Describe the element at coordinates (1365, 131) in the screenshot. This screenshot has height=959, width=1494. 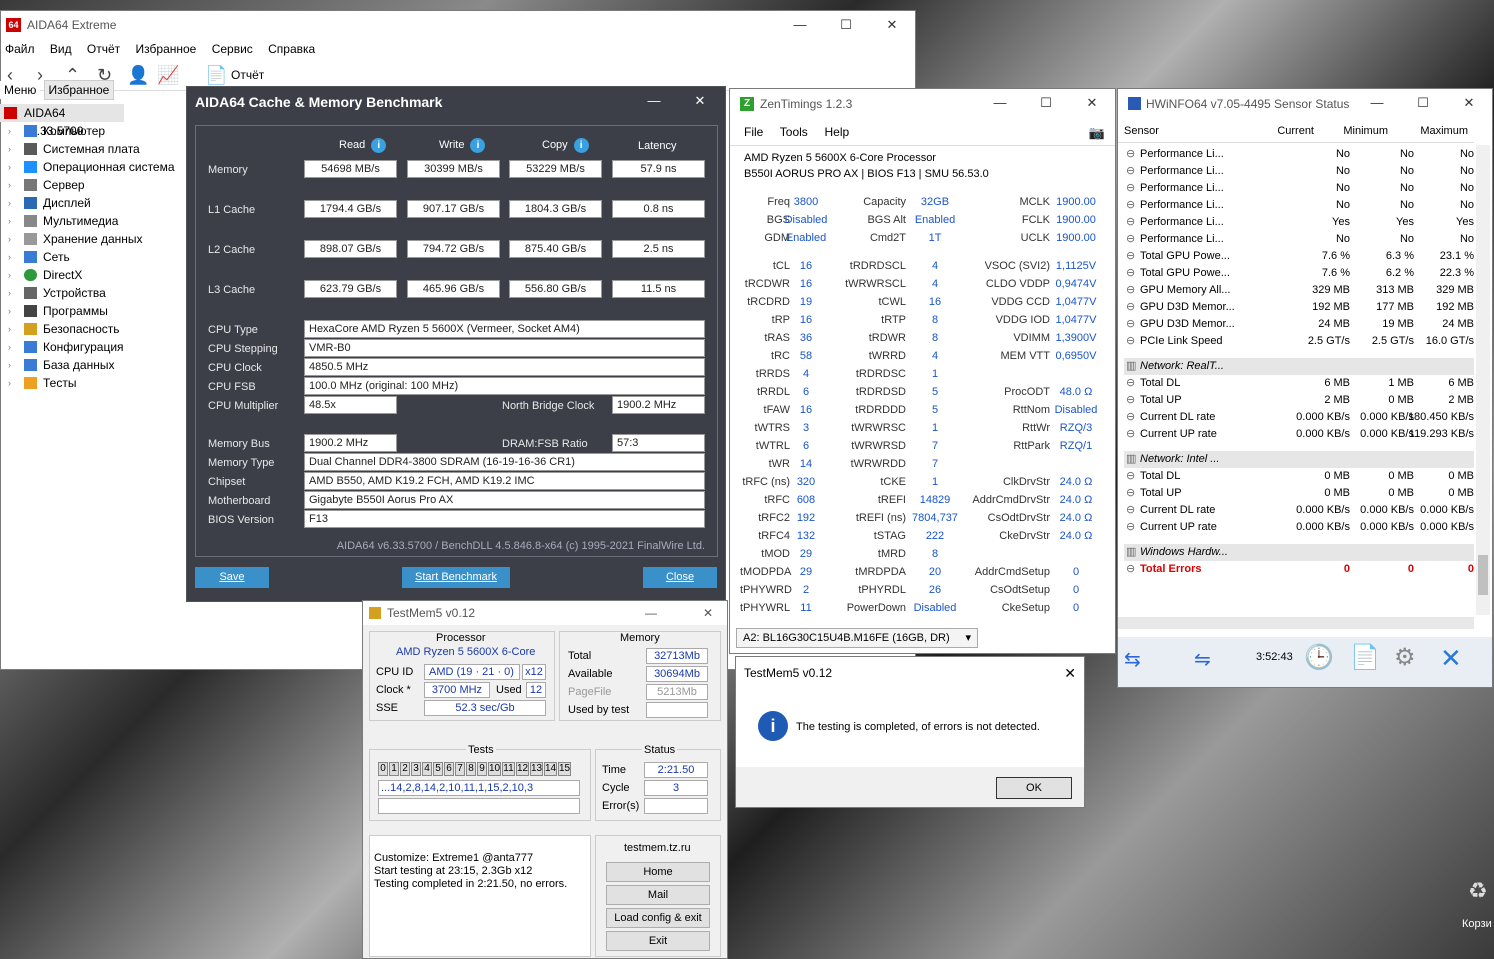
I see `col-minimum: Minimum` at that location.